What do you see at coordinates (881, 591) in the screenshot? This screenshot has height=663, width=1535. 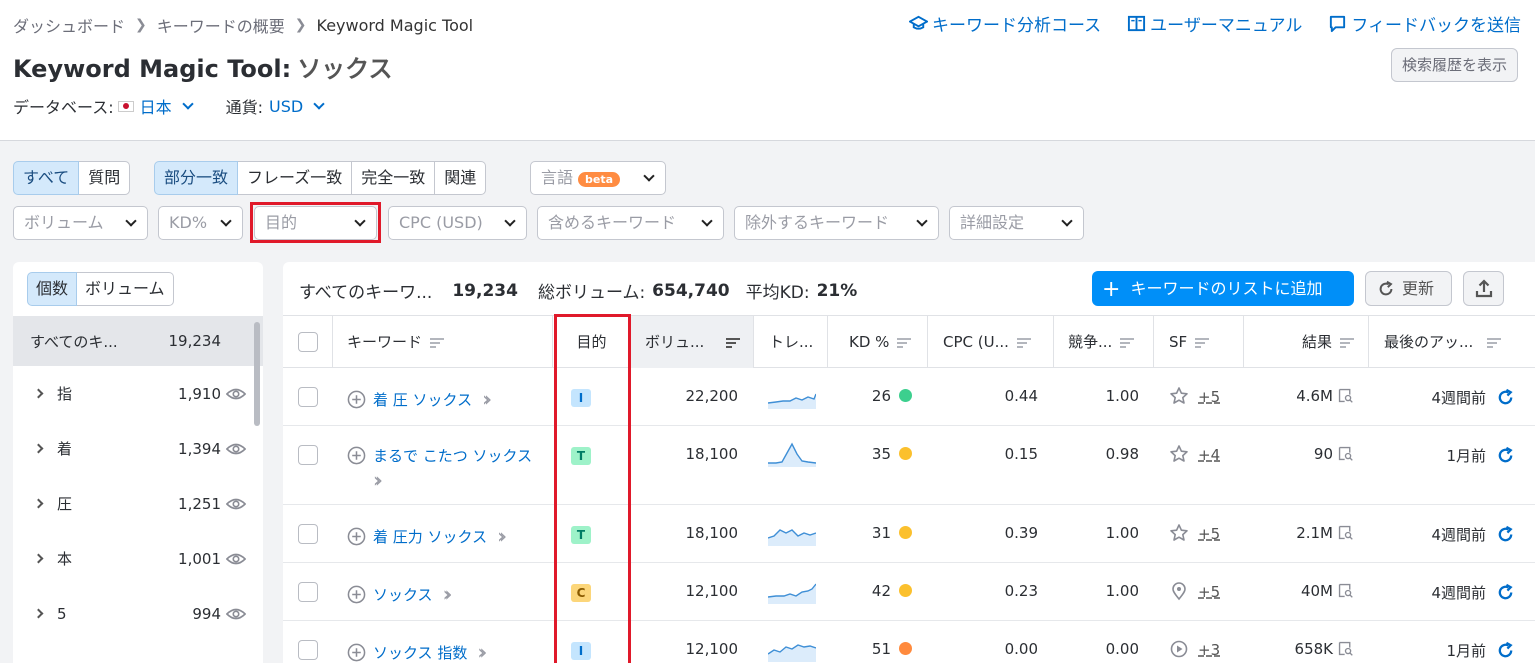 I see `kd-value: 42` at bounding box center [881, 591].